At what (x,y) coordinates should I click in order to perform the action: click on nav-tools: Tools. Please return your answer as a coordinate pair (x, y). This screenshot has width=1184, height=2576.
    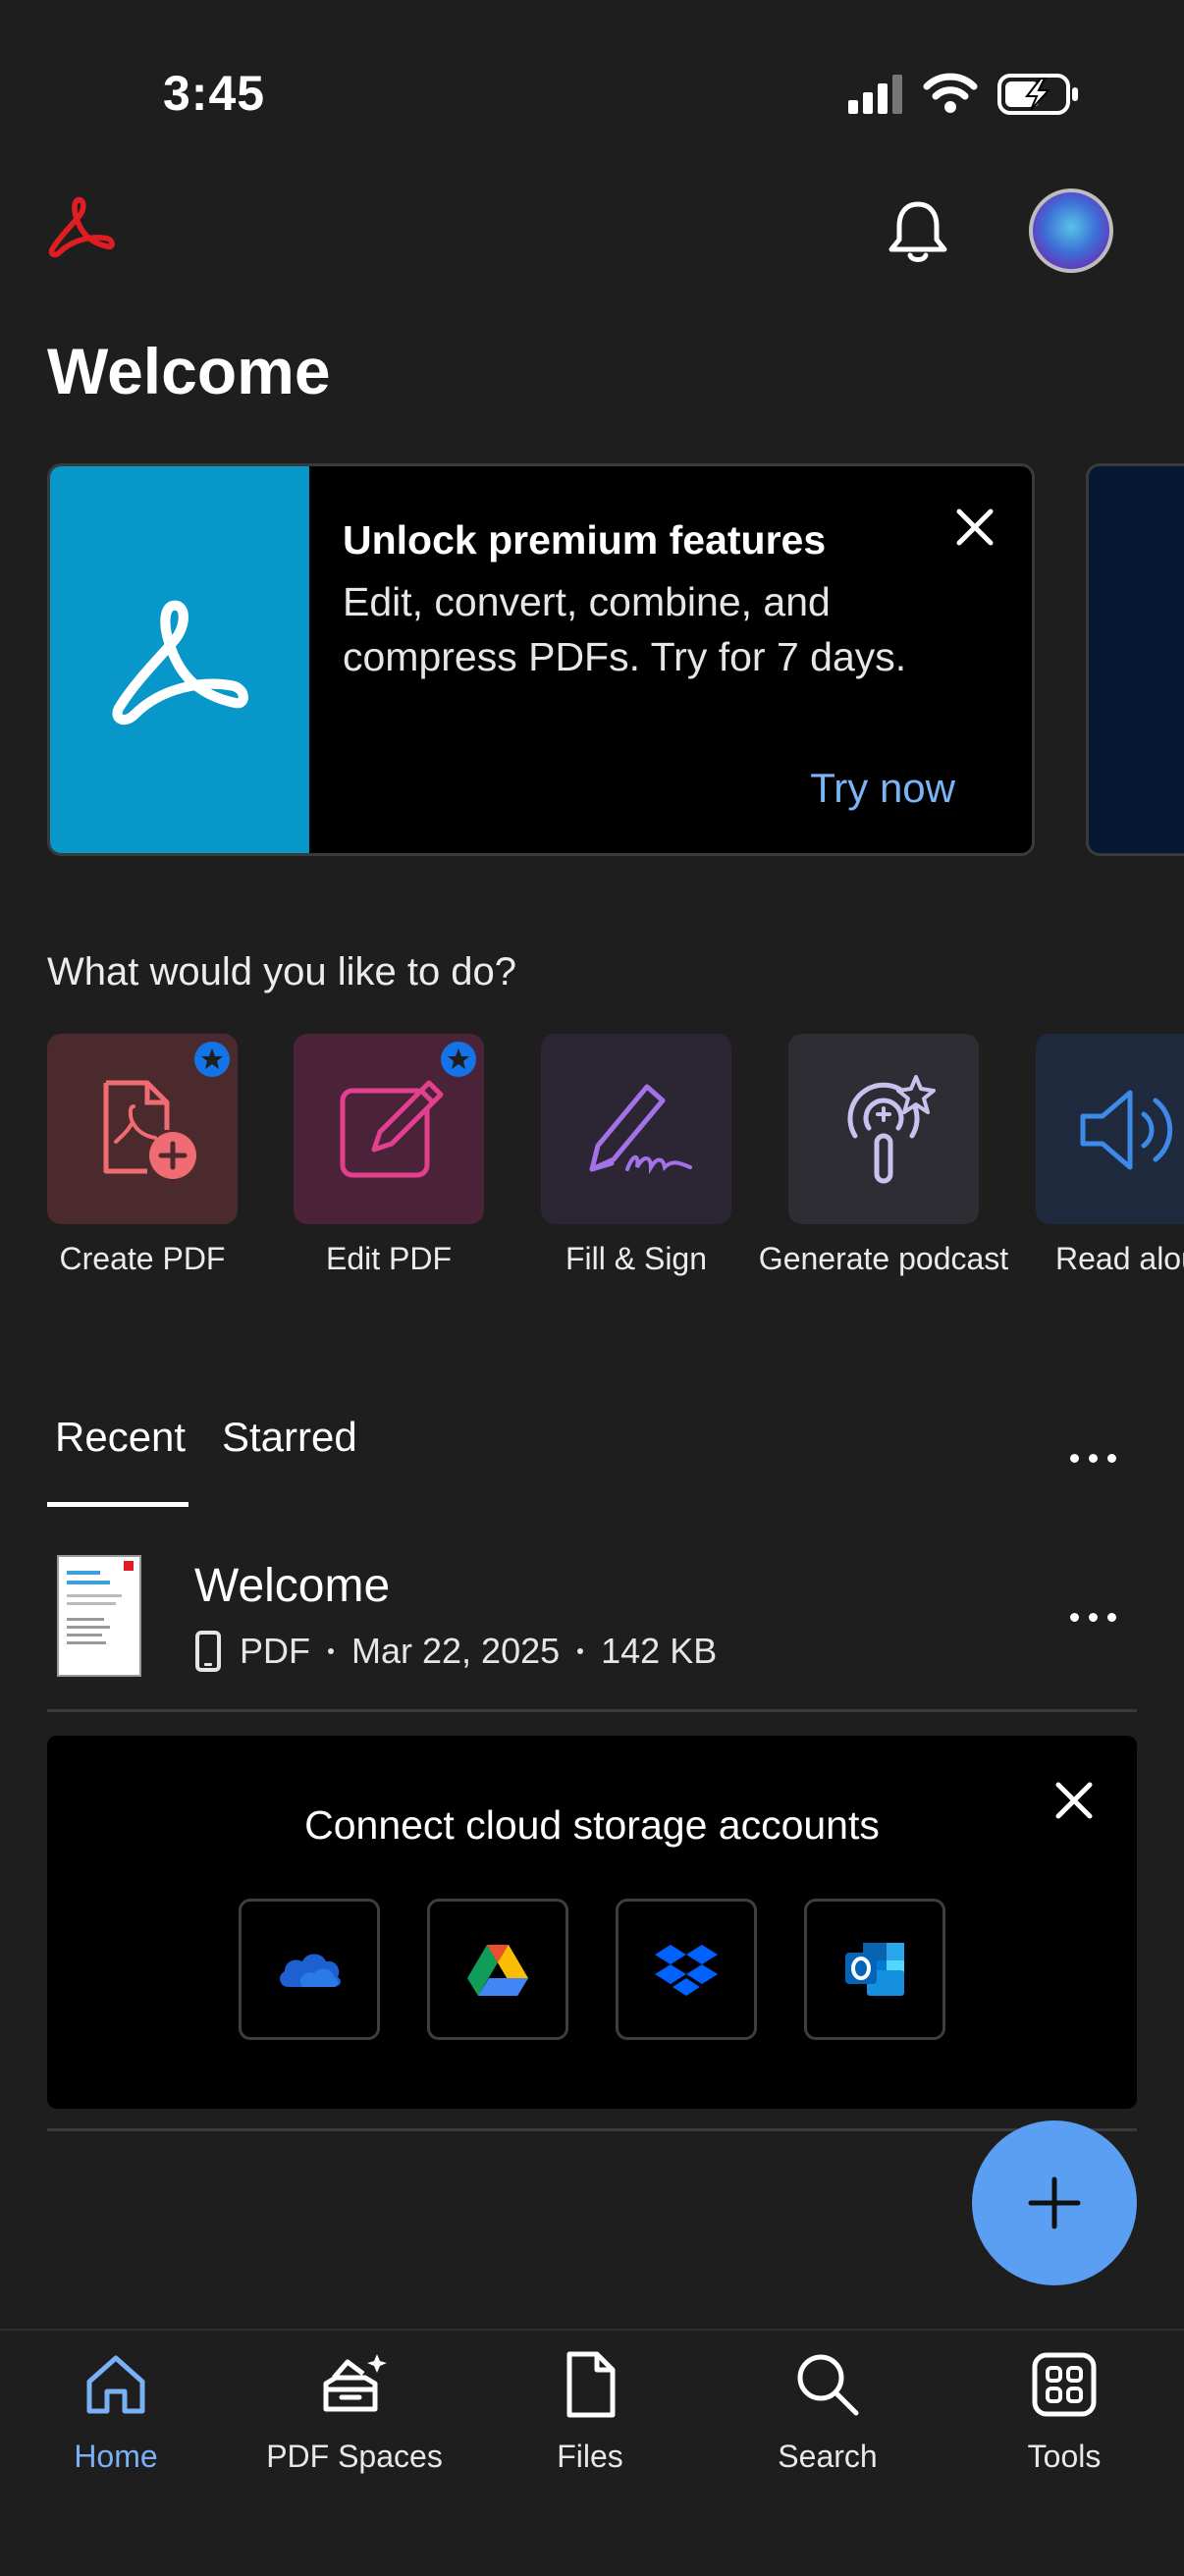
    Looking at the image, I should click on (1064, 2412).